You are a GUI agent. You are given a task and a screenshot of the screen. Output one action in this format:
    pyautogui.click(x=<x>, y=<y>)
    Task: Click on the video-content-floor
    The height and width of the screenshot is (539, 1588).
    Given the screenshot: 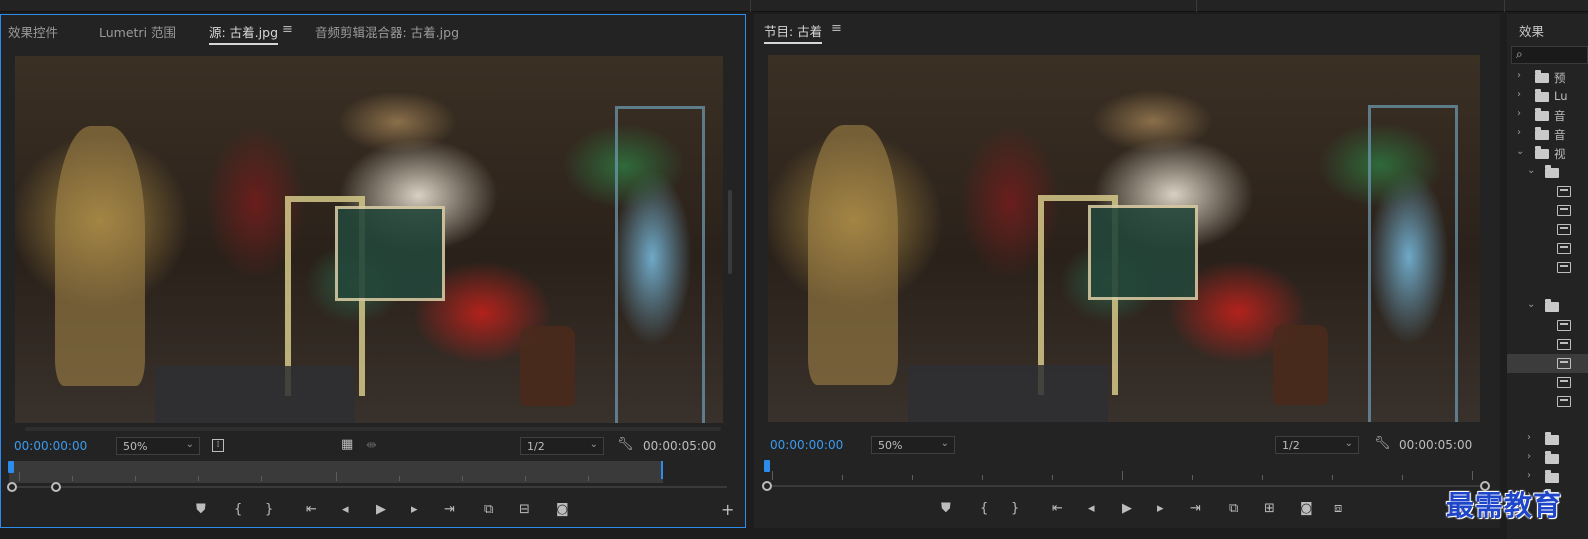 What is the action you would take?
    pyautogui.click(x=255, y=394)
    